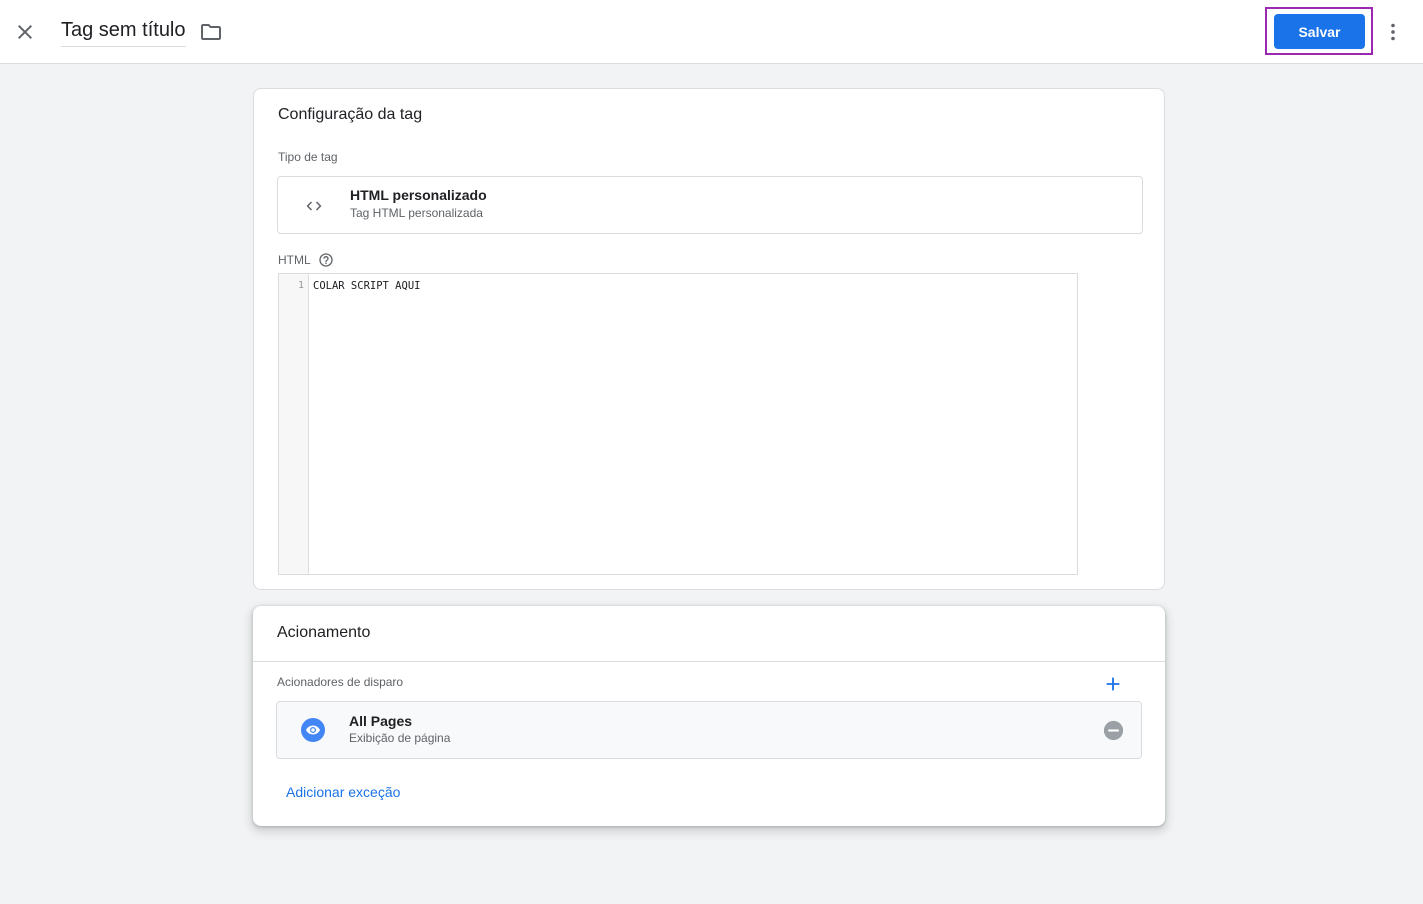 The width and height of the screenshot is (1423, 904). Describe the element at coordinates (326, 260) in the screenshot. I see `help-icon` at that location.